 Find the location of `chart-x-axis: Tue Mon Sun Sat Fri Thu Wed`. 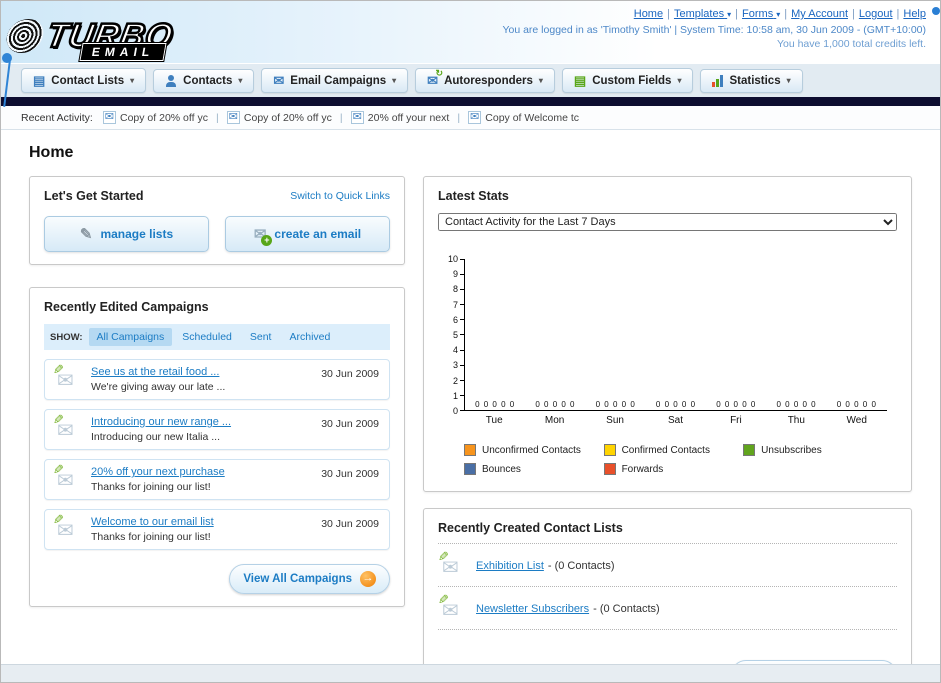

chart-x-axis: Tue Mon Sun Sat Fri Thu Wed is located at coordinates (676, 420).